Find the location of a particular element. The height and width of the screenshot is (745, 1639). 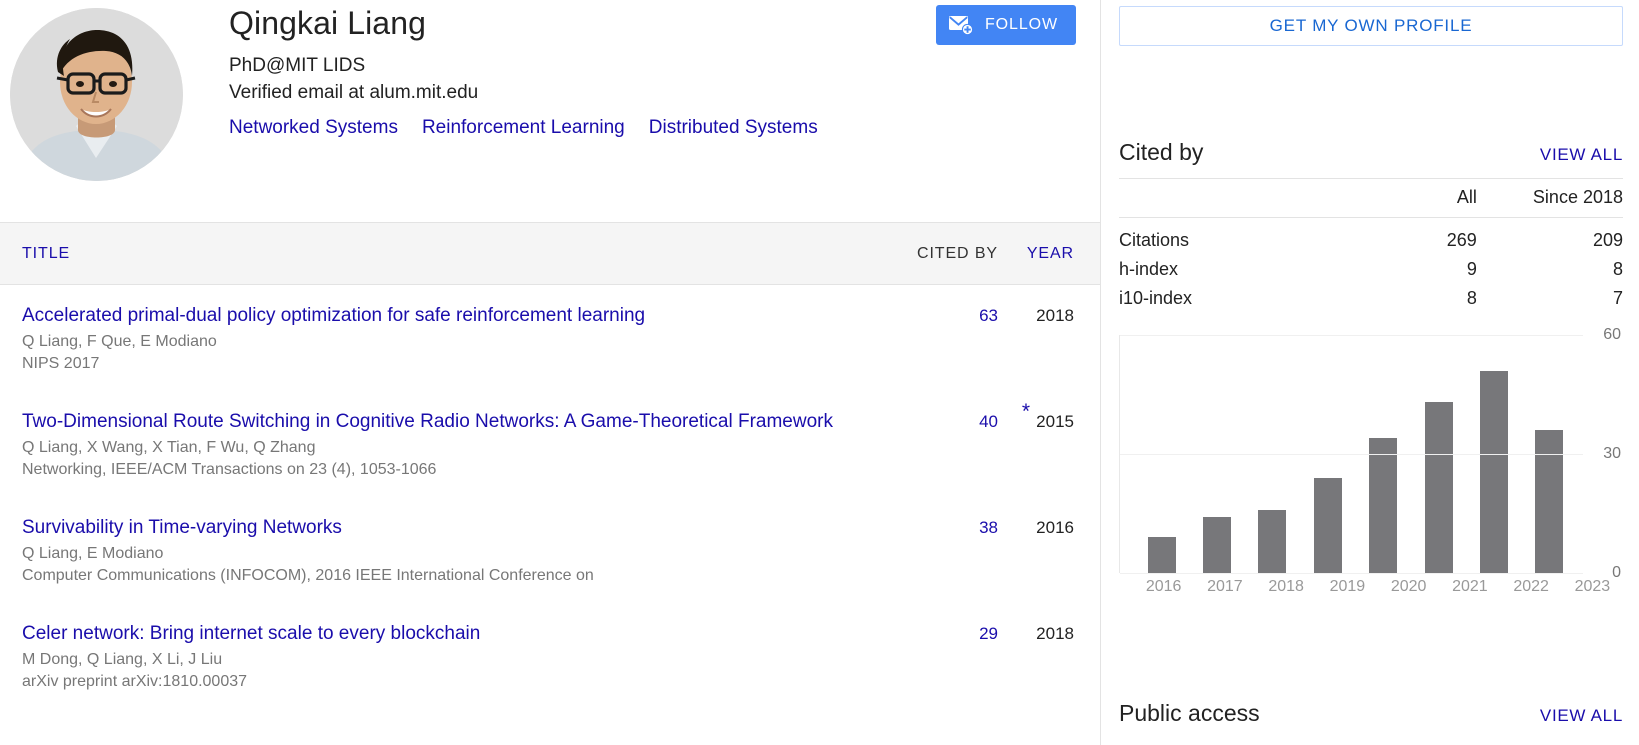

cited-by-header: Cited by VIEW ALL is located at coordinates (1371, 157).